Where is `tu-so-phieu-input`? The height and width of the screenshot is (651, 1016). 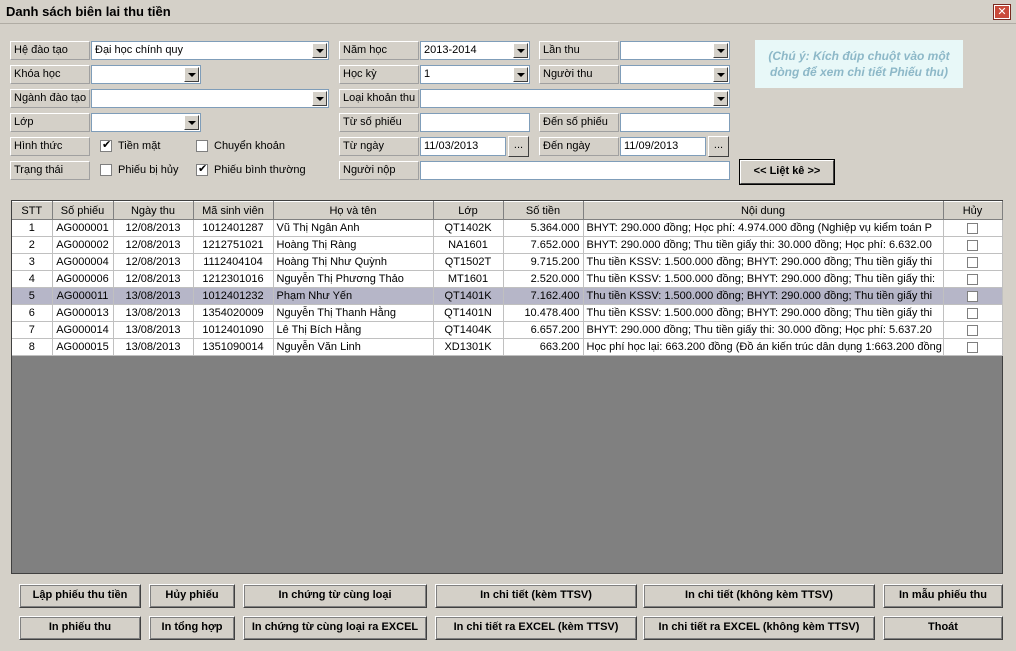
tu-so-phieu-input is located at coordinates (475, 122).